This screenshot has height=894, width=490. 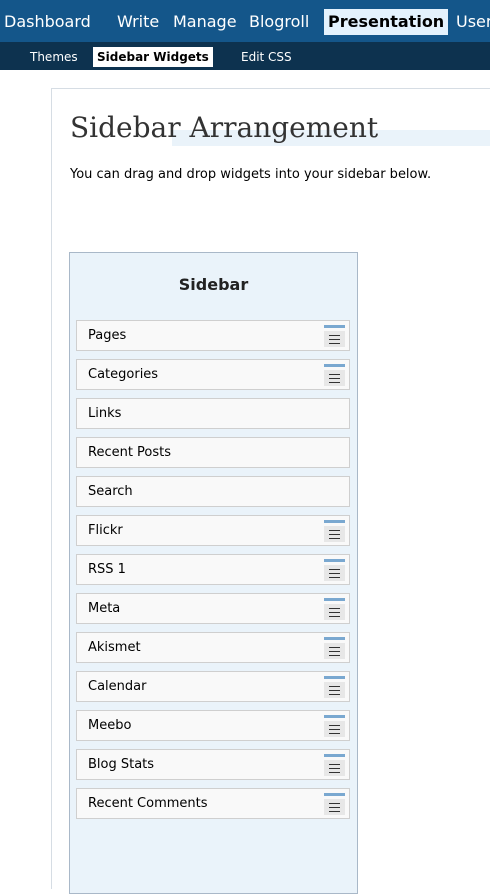 What do you see at coordinates (153, 57) in the screenshot?
I see `subtab-sidebar-widgets: Sidebar Widgets` at bounding box center [153, 57].